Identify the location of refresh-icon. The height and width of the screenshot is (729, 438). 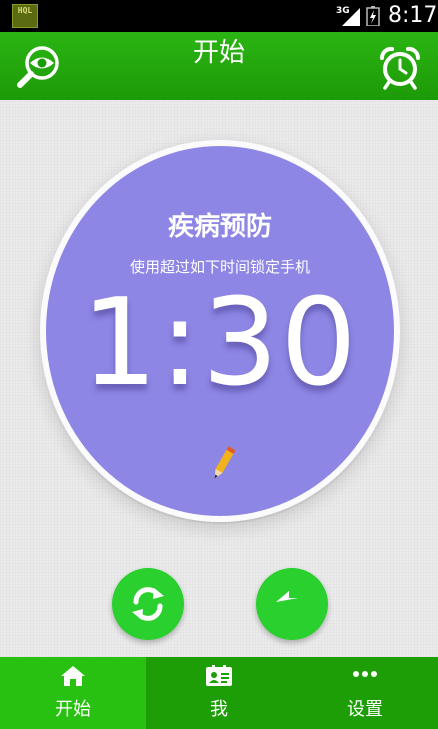
(148, 604).